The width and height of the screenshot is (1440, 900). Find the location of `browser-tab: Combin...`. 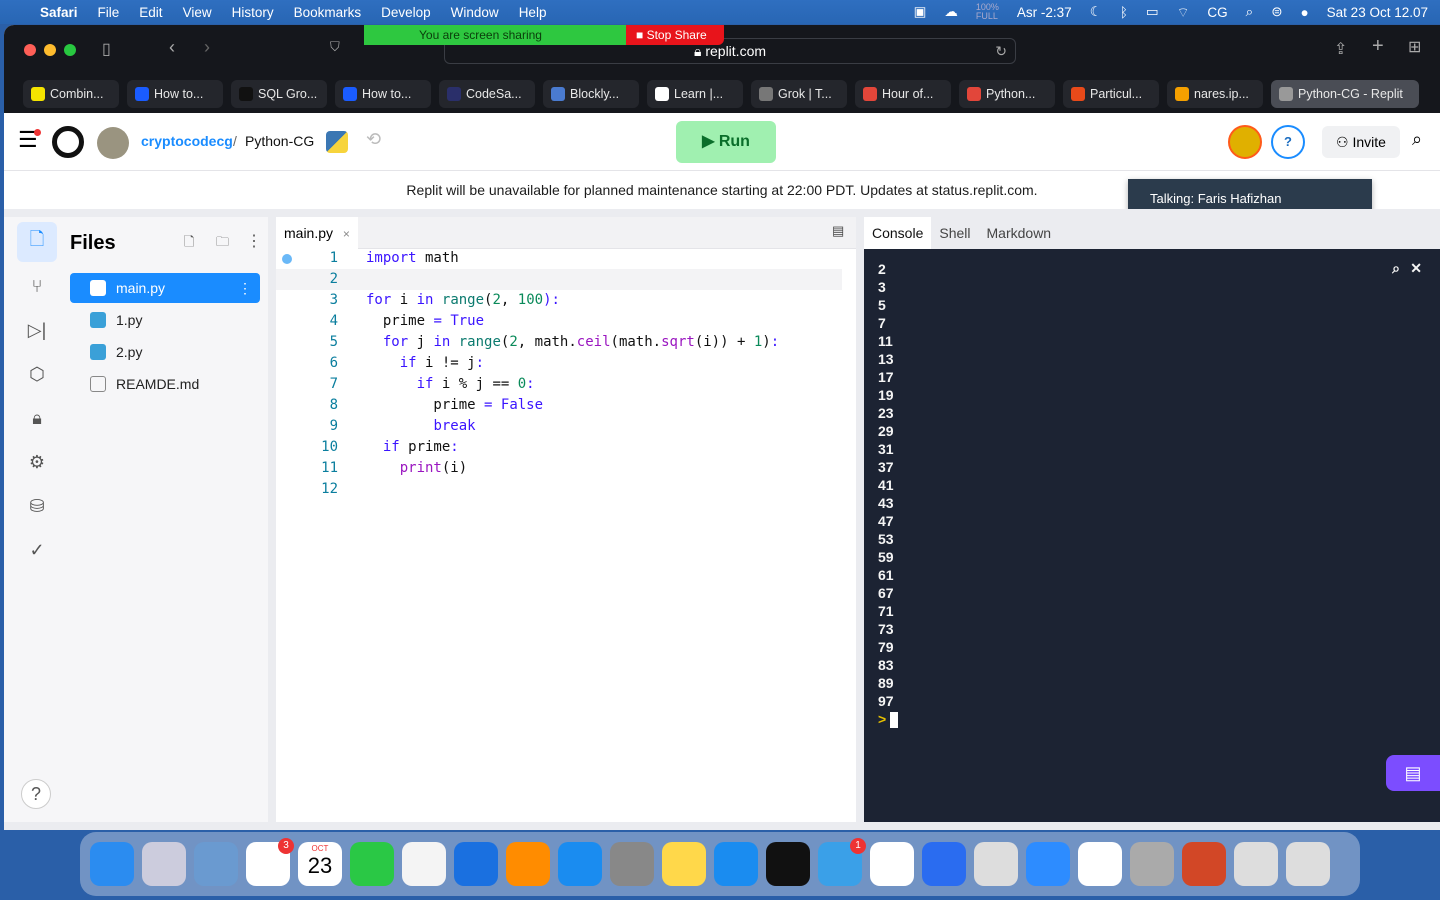

browser-tab: Combin... is located at coordinates (71, 94).